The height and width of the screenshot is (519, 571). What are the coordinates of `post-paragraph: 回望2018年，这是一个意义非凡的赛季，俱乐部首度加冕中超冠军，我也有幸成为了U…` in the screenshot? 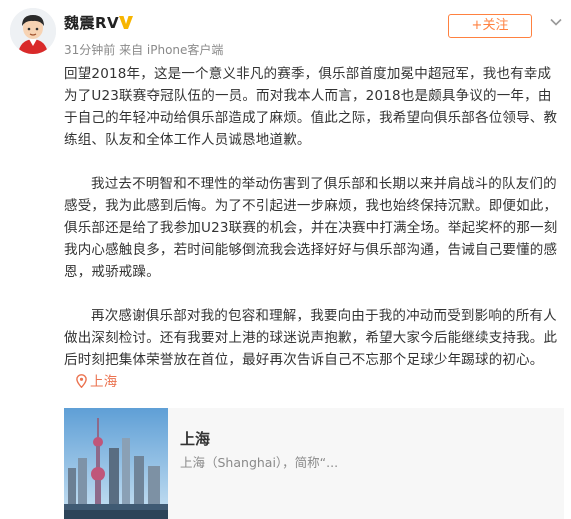 It's located at (311, 107).